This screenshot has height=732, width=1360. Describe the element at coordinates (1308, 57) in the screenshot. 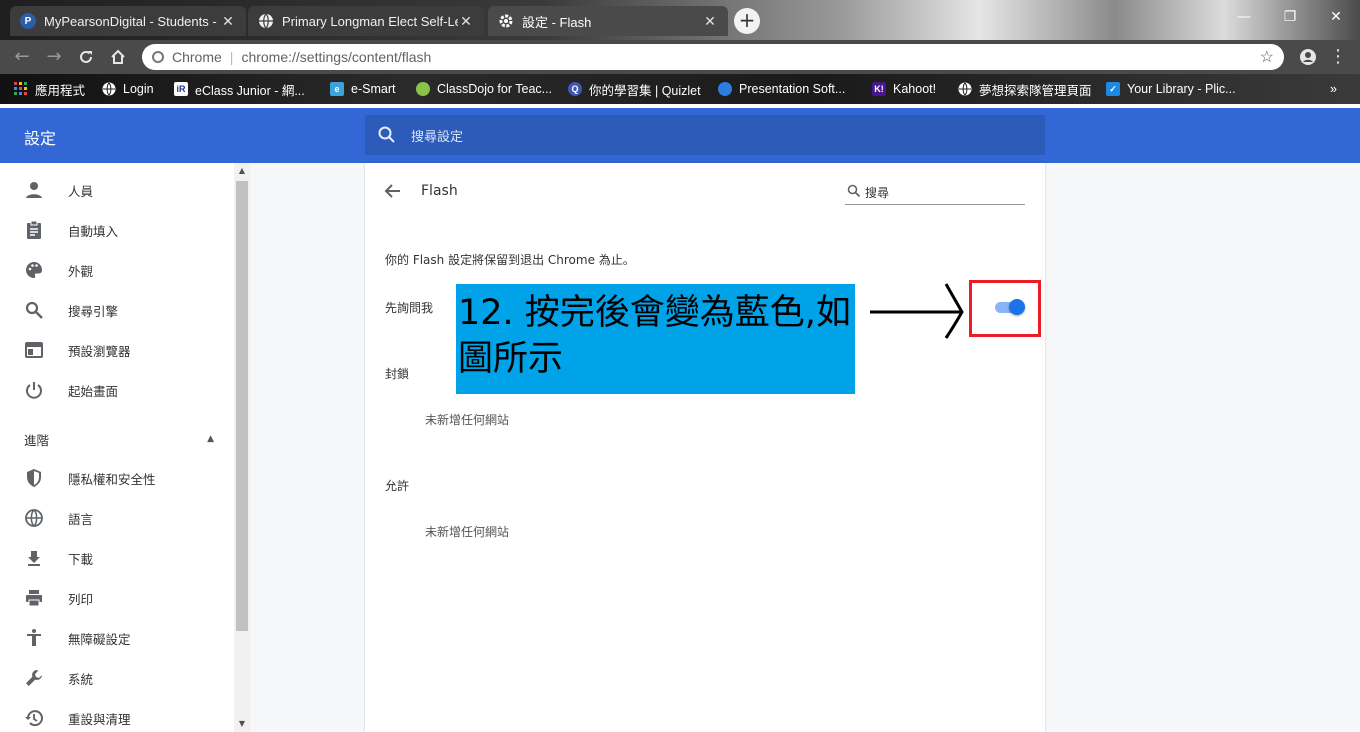

I see `profile-icon` at that location.